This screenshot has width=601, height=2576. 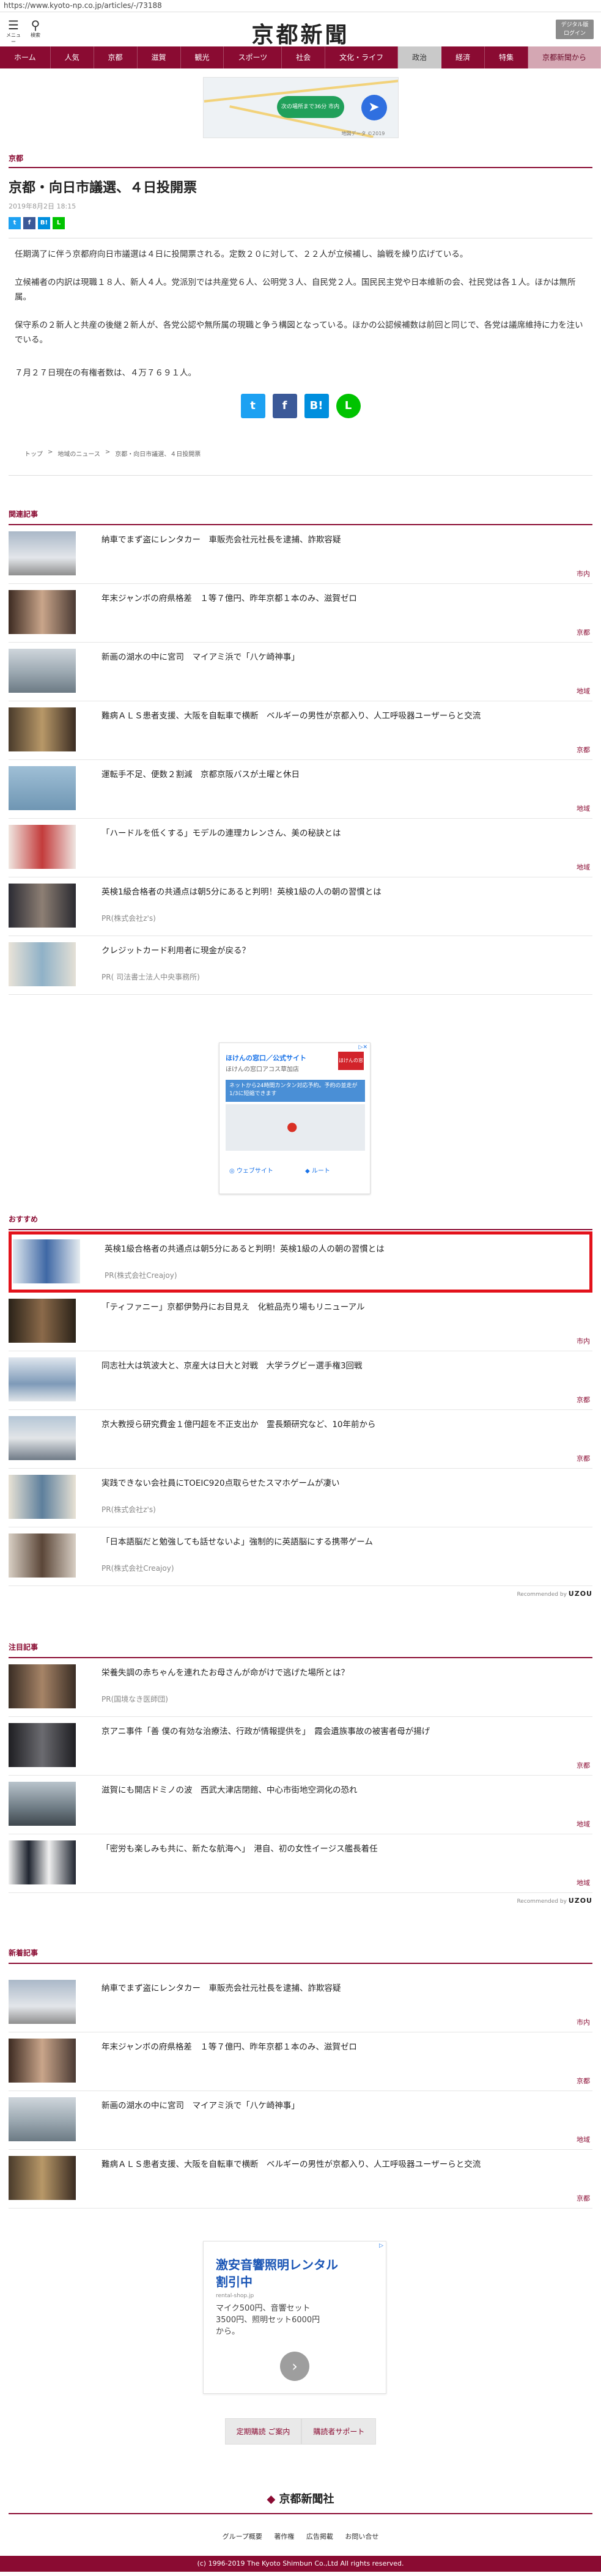 What do you see at coordinates (103, 188) in the screenshot?
I see `article-title: 京都・向日市議選、４日投開票` at bounding box center [103, 188].